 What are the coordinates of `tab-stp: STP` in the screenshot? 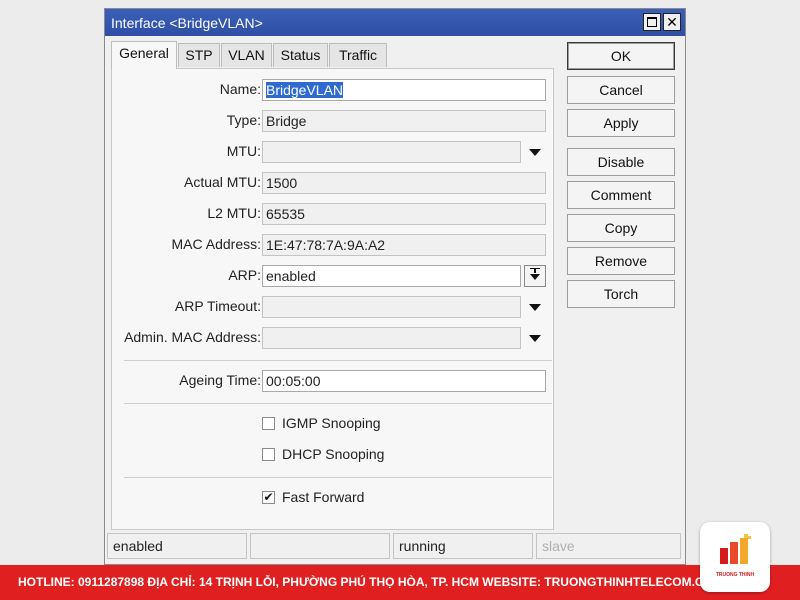 It's located at (199, 55).